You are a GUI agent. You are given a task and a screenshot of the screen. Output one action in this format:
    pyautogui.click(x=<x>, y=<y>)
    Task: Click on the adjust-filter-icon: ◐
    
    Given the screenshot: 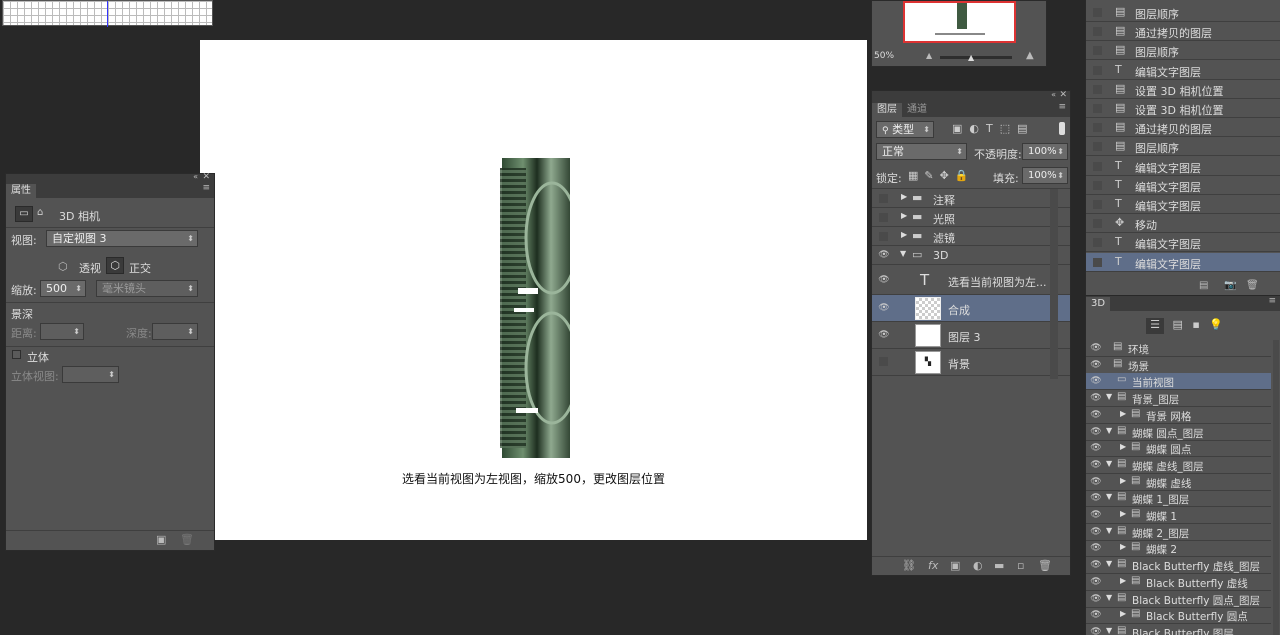 What is the action you would take?
    pyautogui.click(x=977, y=128)
    